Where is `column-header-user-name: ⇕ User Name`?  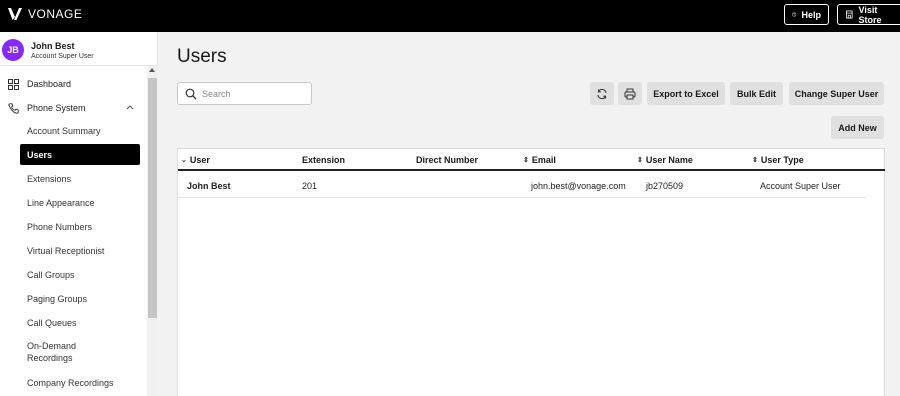
column-header-user-name: ⇕ User Name is located at coordinates (665, 160).